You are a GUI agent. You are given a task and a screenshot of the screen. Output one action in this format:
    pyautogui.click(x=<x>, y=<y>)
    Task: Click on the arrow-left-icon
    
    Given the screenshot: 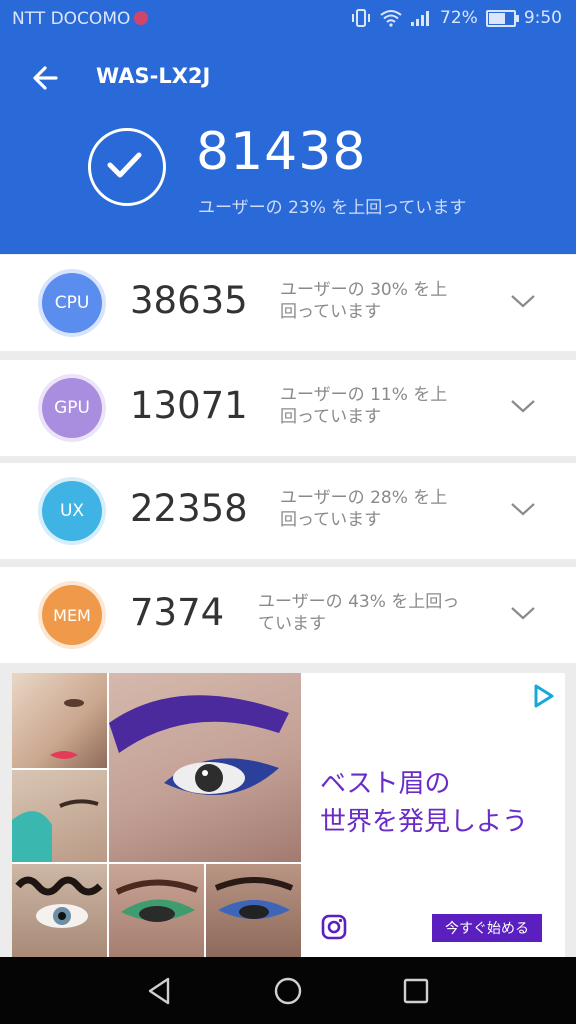 What is the action you would take?
    pyautogui.click(x=46, y=78)
    